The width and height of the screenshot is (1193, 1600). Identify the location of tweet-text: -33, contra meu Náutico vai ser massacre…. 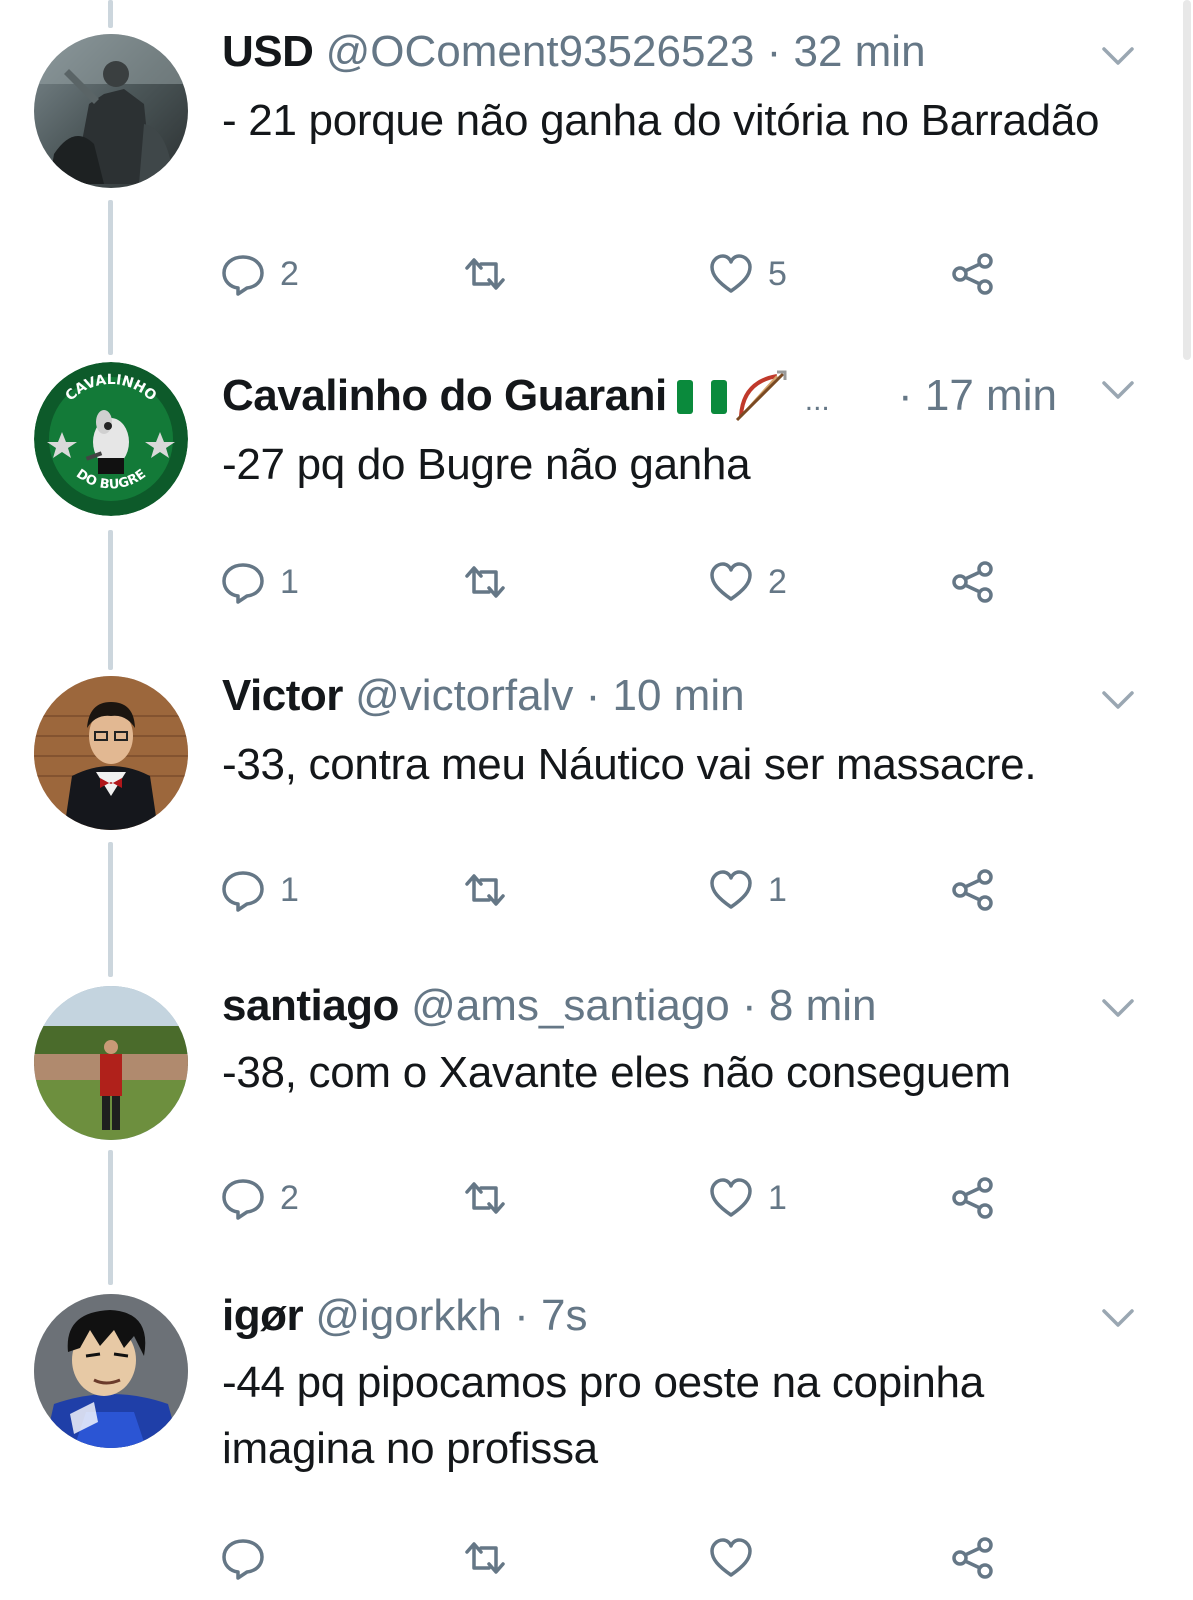
(629, 764).